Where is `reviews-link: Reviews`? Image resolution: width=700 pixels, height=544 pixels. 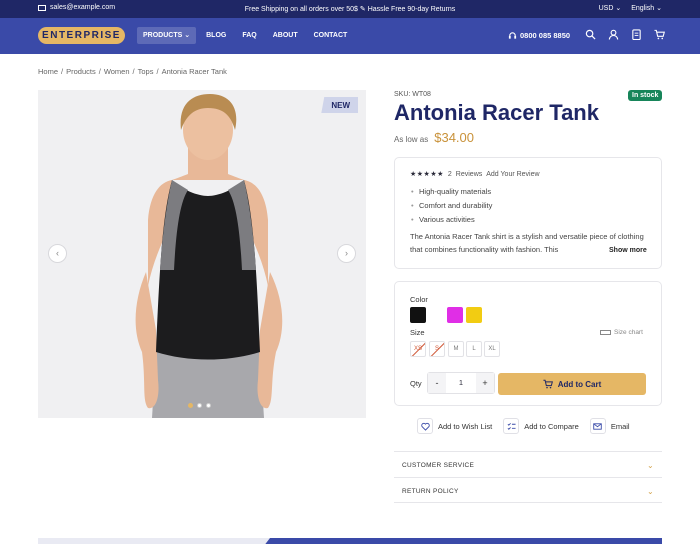 reviews-link: Reviews is located at coordinates (469, 174).